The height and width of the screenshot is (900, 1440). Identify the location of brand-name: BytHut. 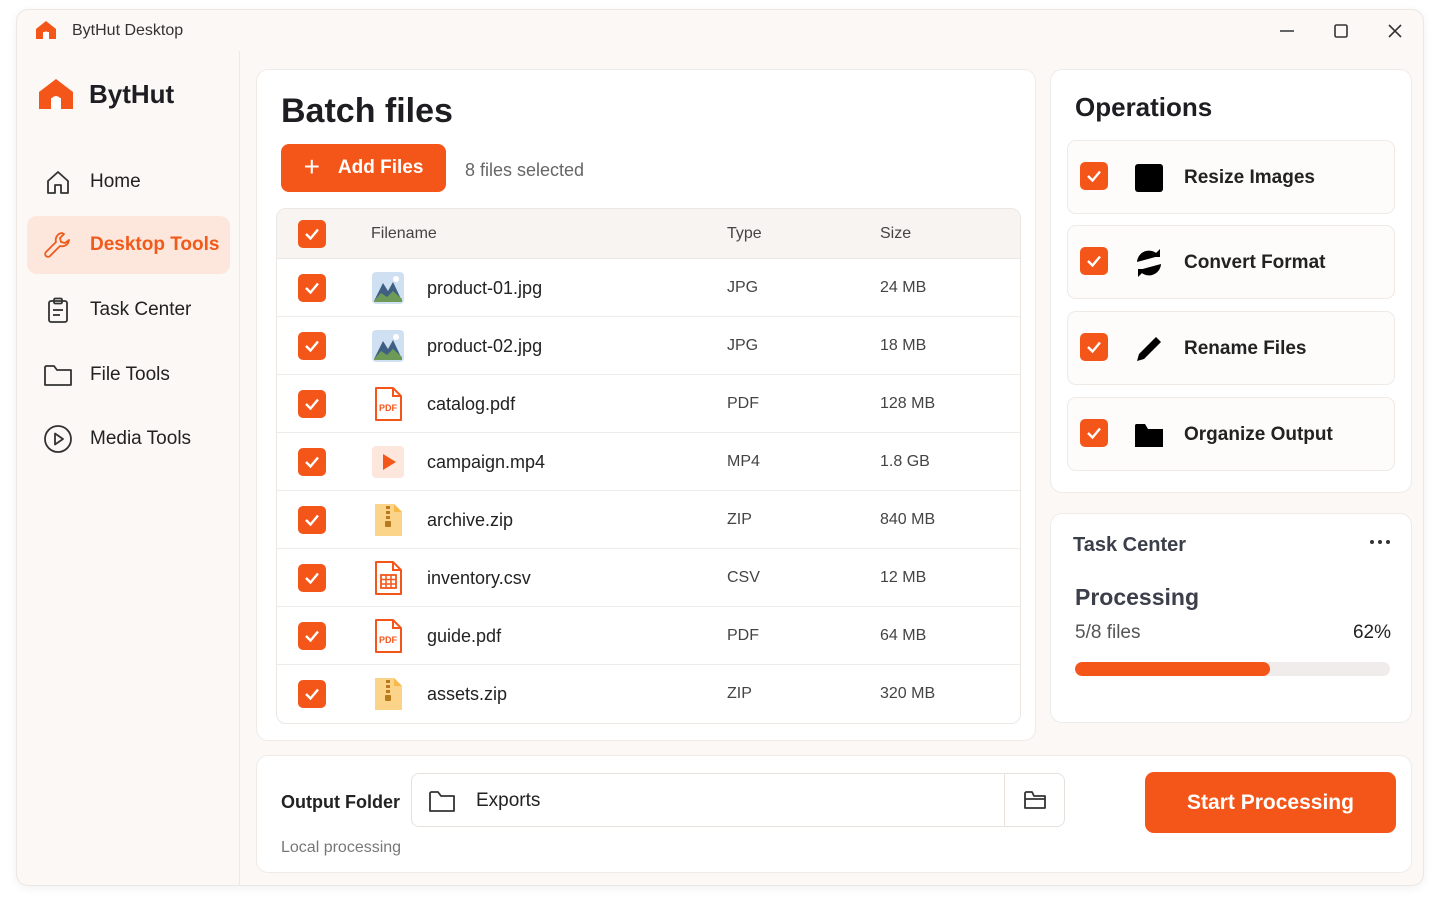
(132, 93).